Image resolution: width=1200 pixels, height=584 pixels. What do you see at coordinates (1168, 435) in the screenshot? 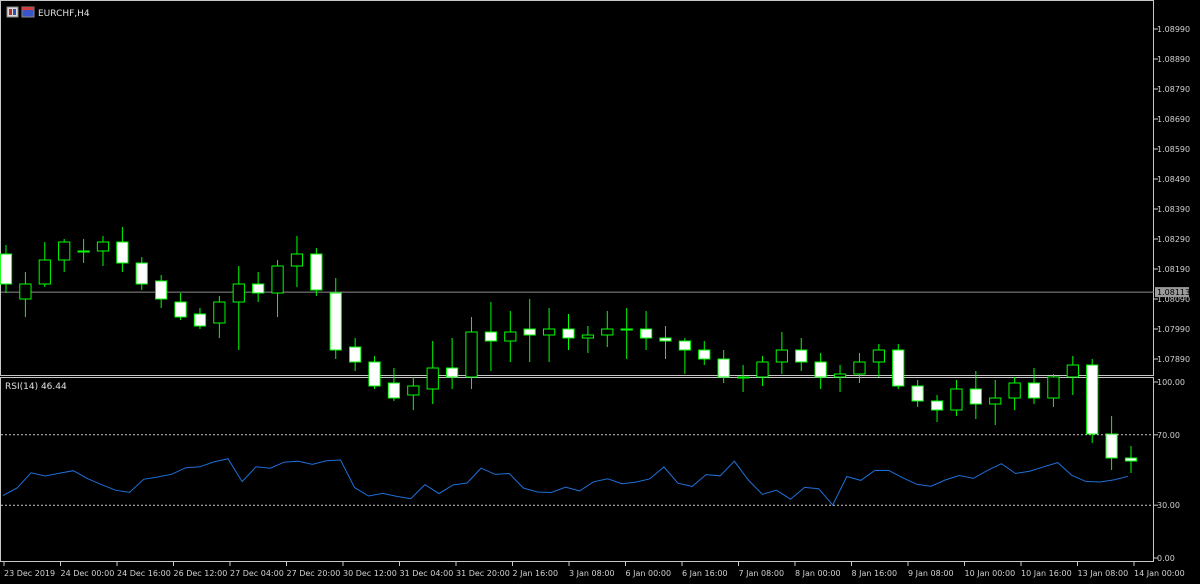
I see `rsi-y-tick-label: 70.00` at bounding box center [1168, 435].